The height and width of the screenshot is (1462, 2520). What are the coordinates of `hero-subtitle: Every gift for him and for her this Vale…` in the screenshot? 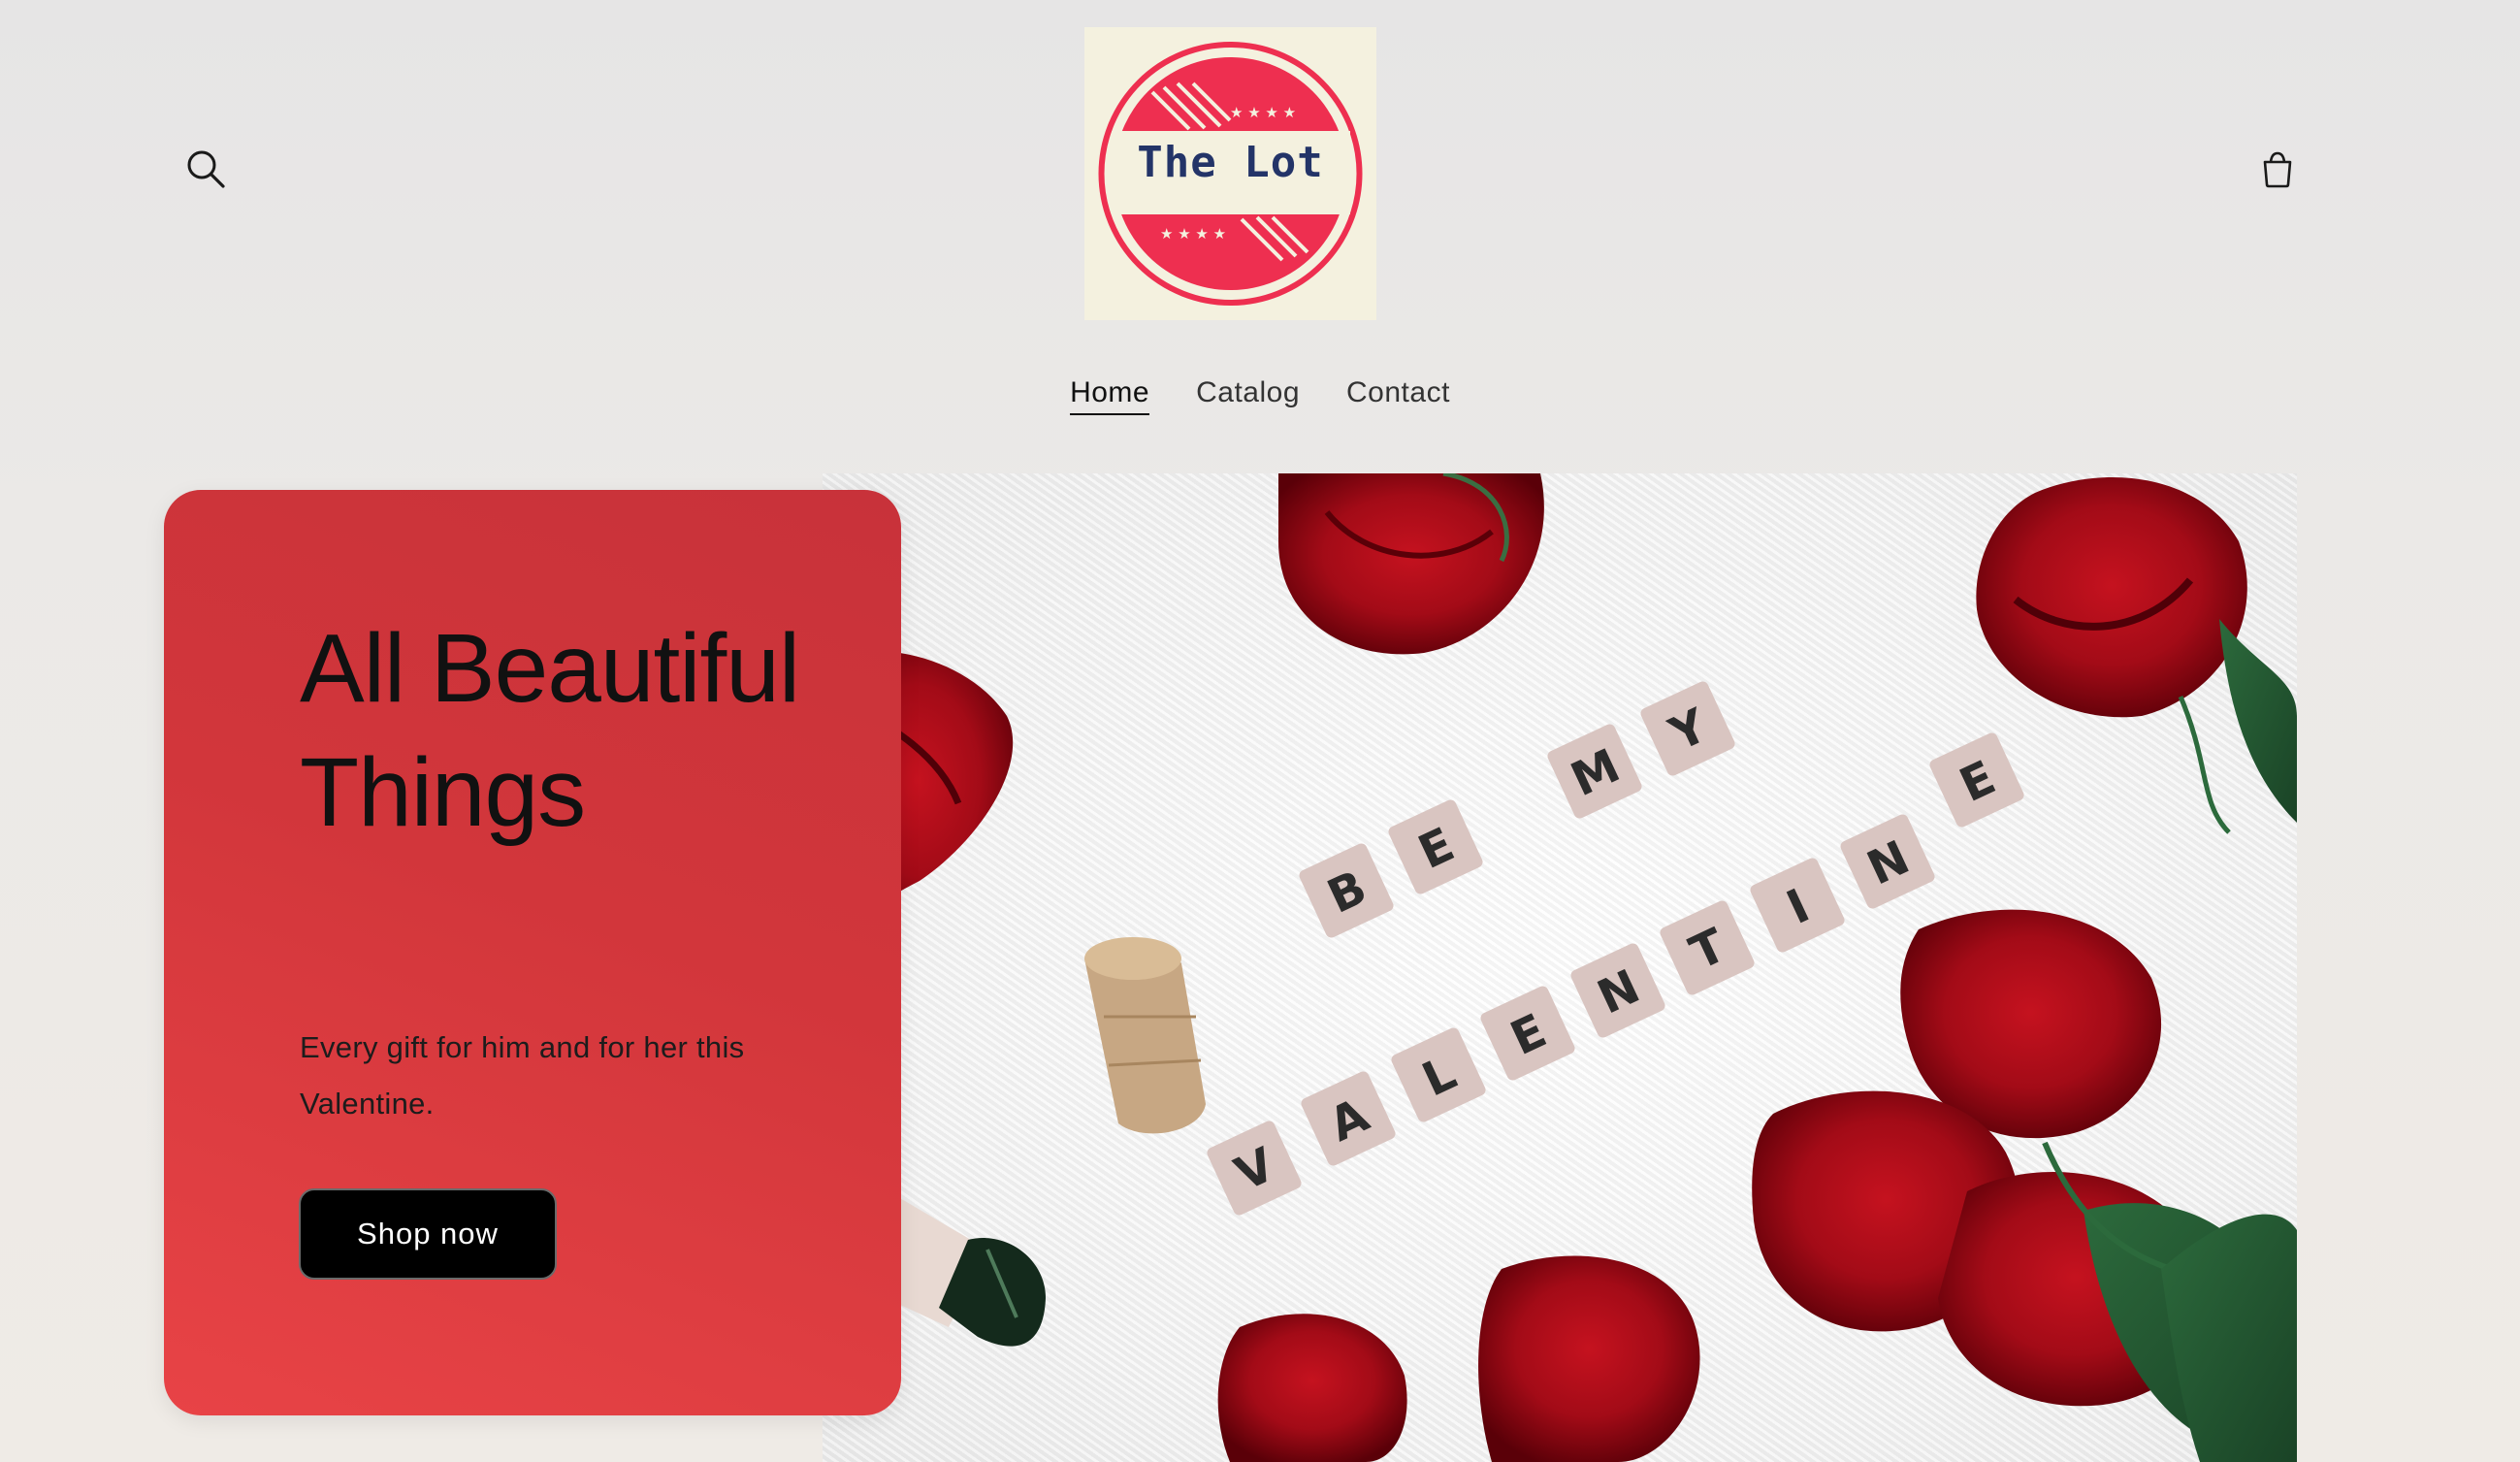 It's located at (522, 1075).